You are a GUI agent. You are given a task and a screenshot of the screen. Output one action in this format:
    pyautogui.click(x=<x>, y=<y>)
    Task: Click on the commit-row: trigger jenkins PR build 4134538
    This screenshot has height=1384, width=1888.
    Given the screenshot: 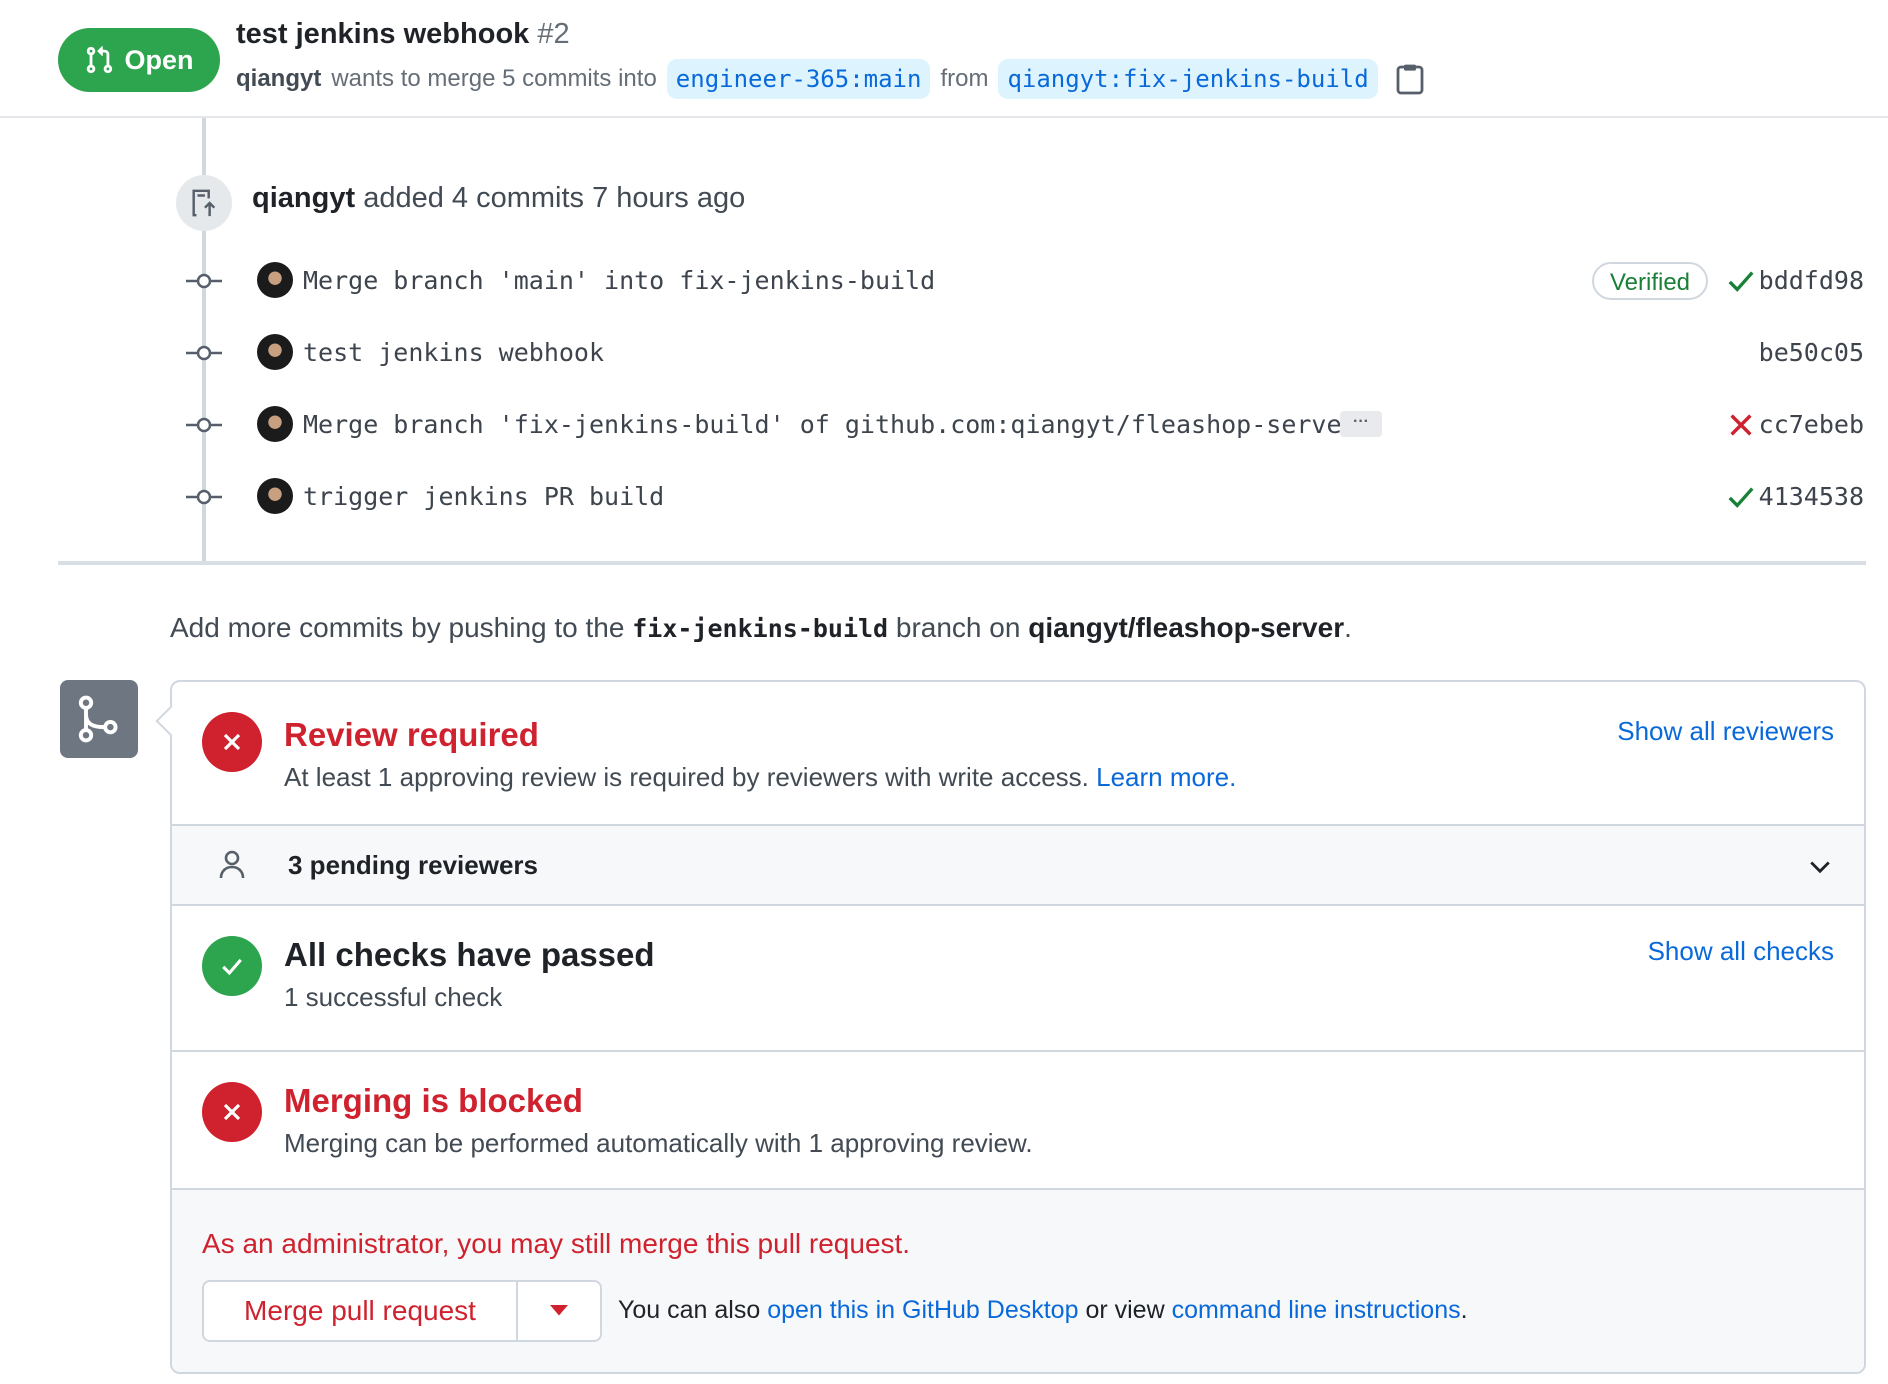 What is the action you would take?
    pyautogui.click(x=944, y=497)
    